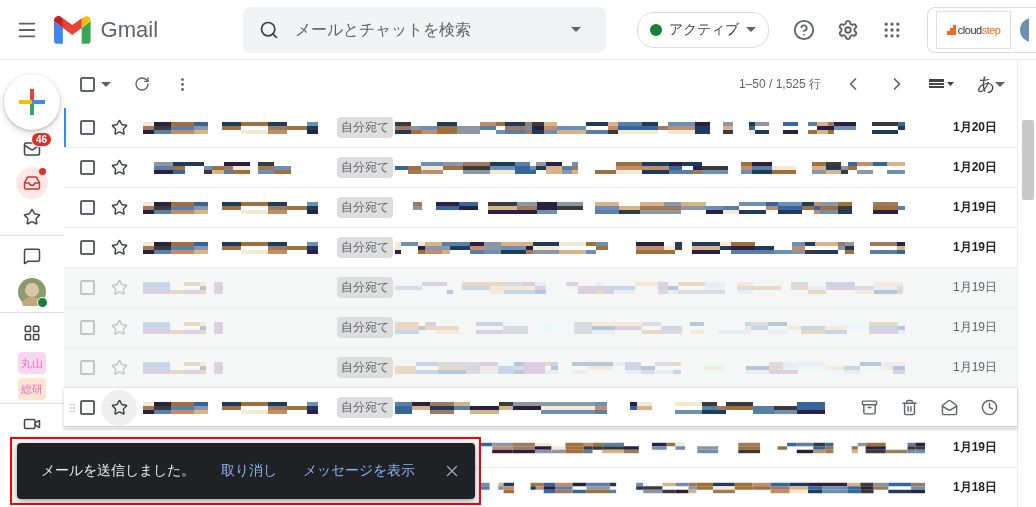 This screenshot has height=507, width=1036. I want to click on input-tool-button: あ, so click(986, 84).